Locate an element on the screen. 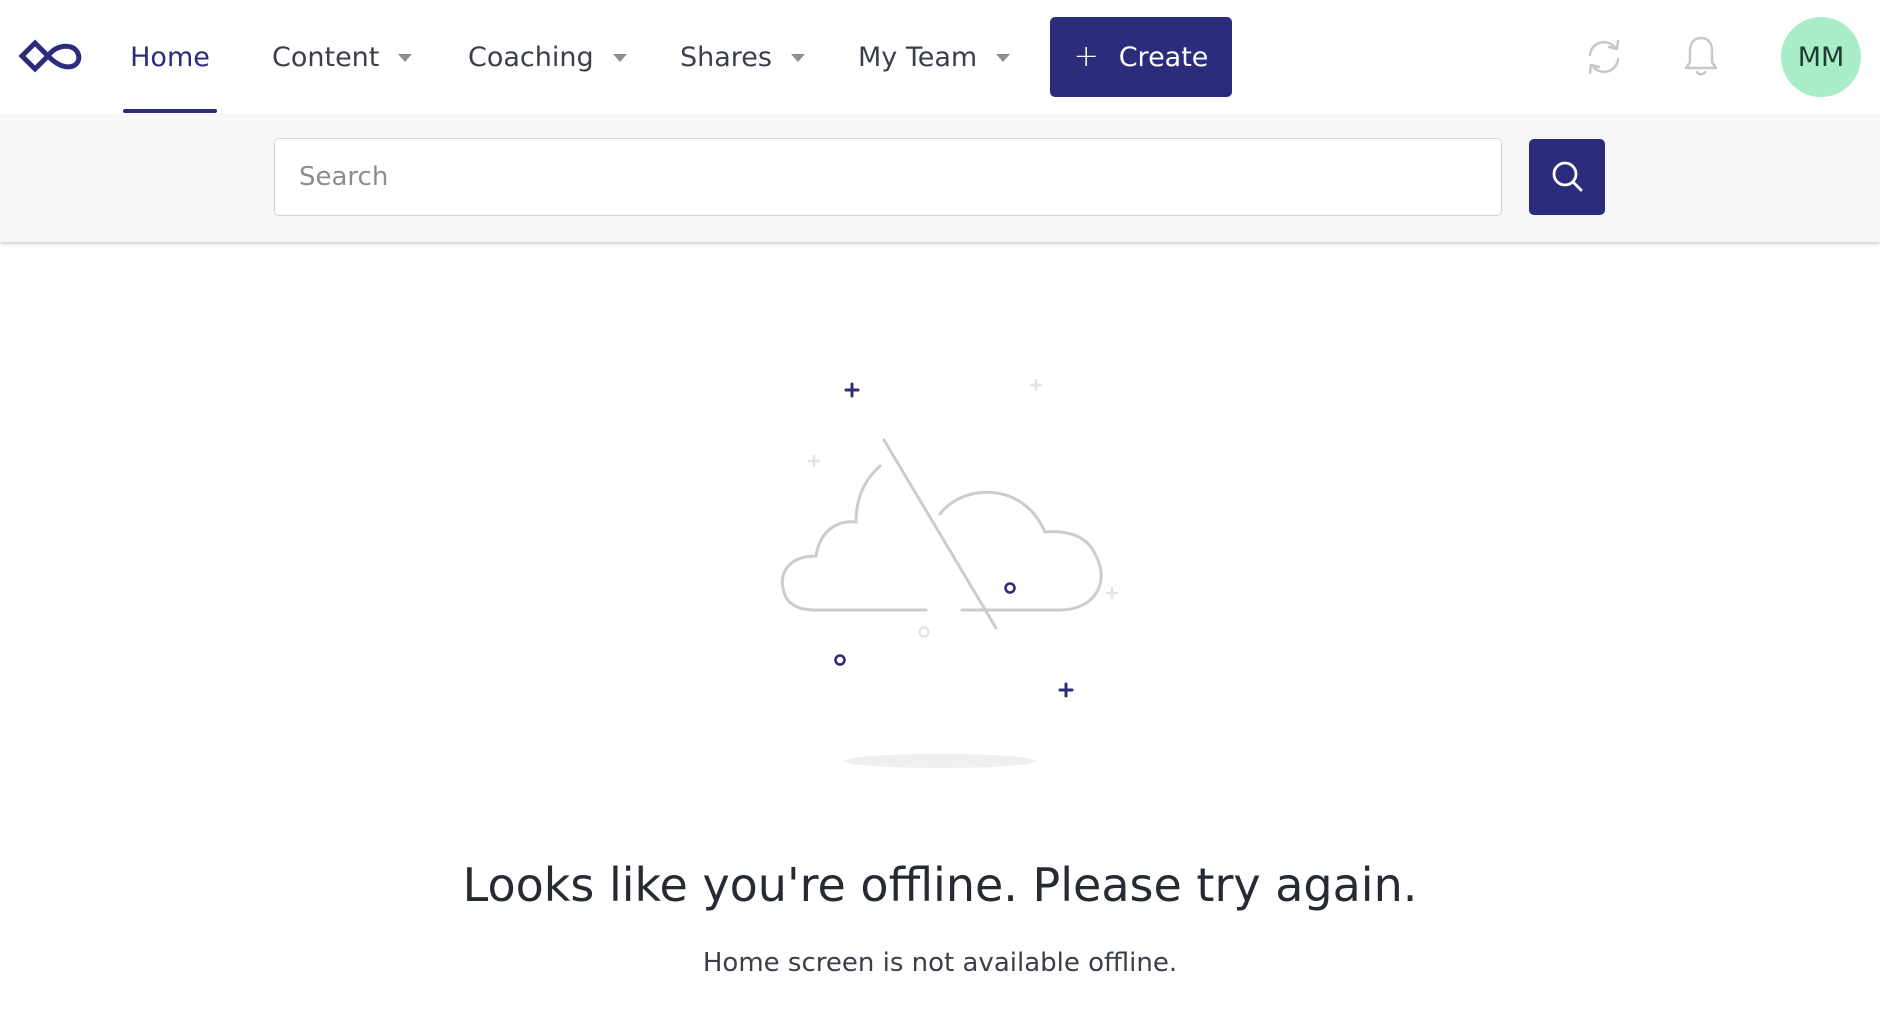  search-band is located at coordinates (940, 178).